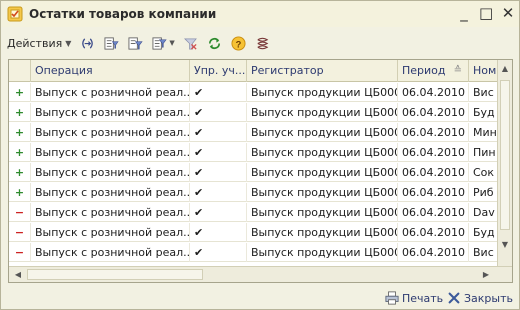 The width and height of the screenshot is (520, 310). What do you see at coordinates (433, 71) in the screenshot?
I see `column-header-period: Период ≙` at bounding box center [433, 71].